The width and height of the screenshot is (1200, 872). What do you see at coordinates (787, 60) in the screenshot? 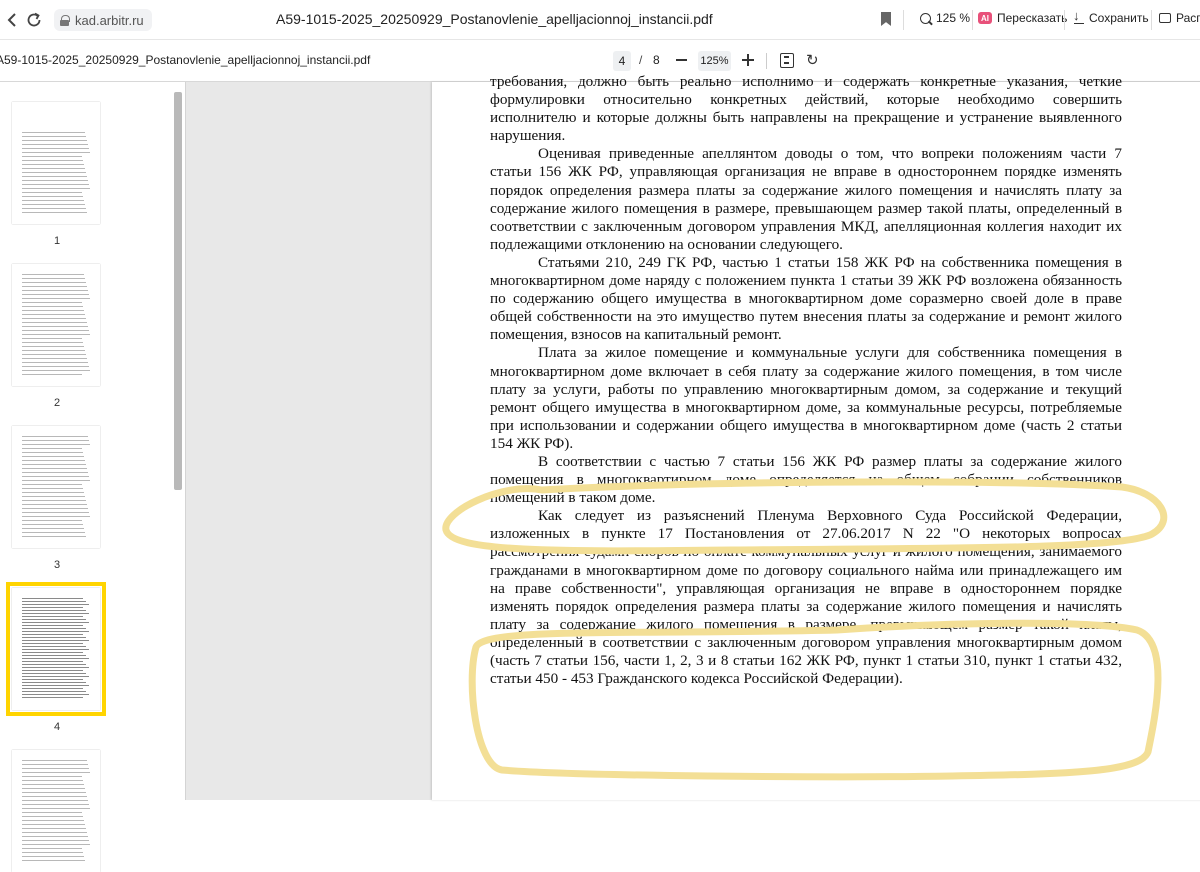
I see `fit-page-icon` at bounding box center [787, 60].